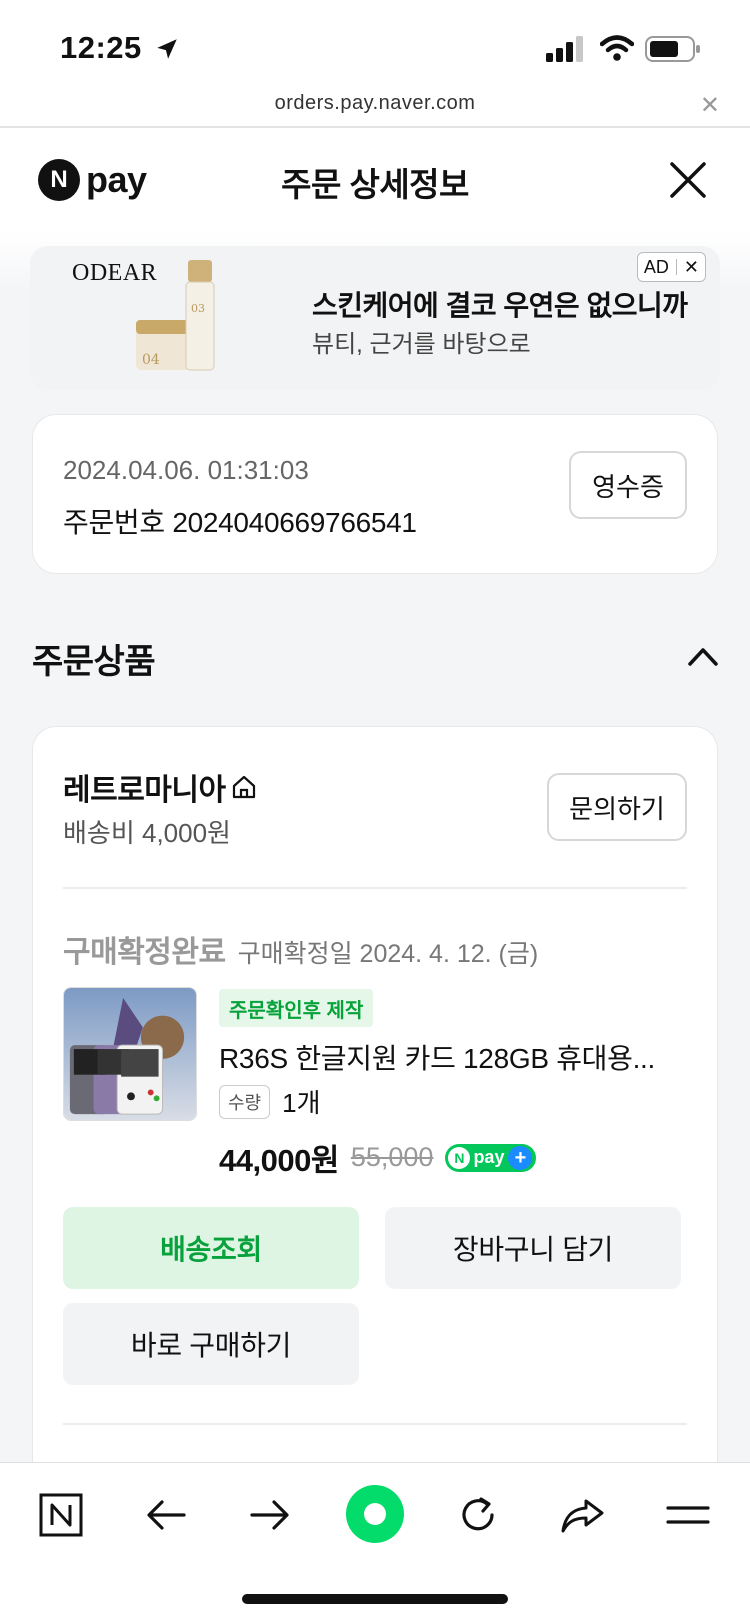 The width and height of the screenshot is (750, 1623). Describe the element at coordinates (672, 49) in the screenshot. I see `battery-icon` at that location.